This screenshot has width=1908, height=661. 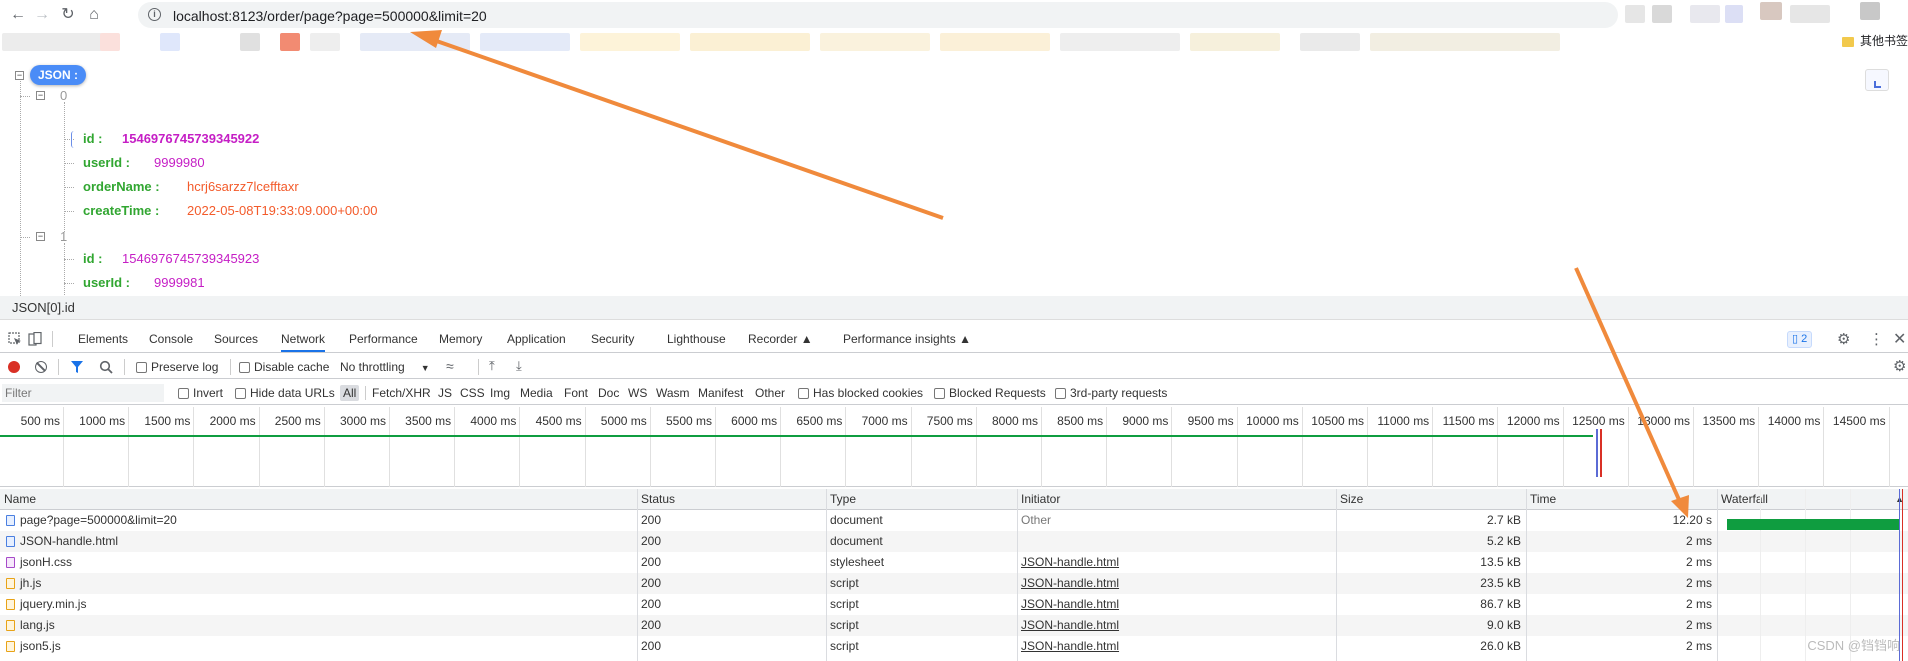 I want to click on type-filter-ws: WS, so click(x=637, y=393).